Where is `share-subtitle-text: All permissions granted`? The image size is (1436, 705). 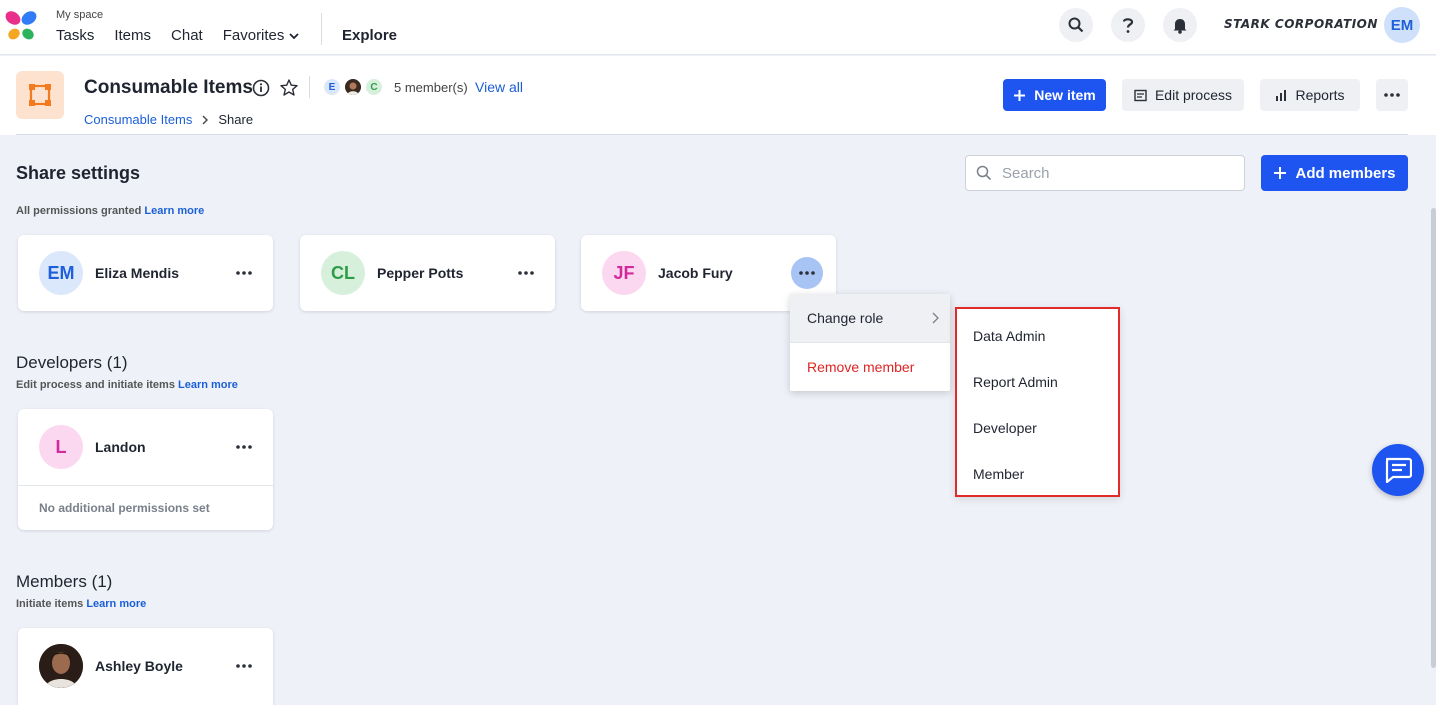 share-subtitle-text: All permissions granted is located at coordinates (79, 211).